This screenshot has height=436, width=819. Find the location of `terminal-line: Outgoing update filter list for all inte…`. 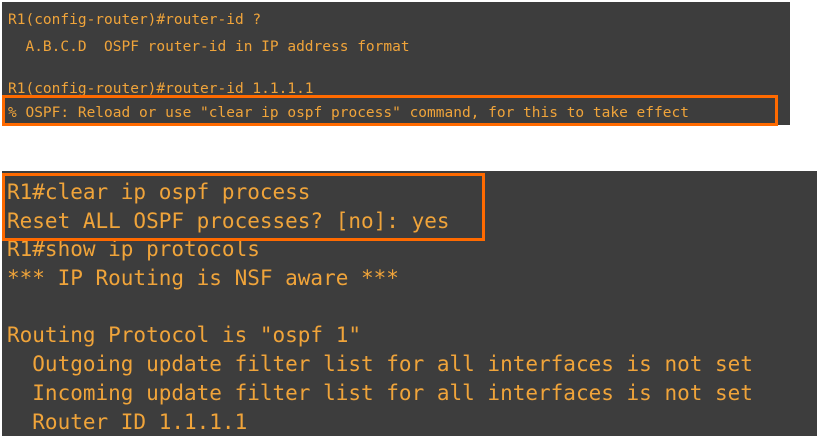

terminal-line: Outgoing update filter list for all inte… is located at coordinates (380, 364).